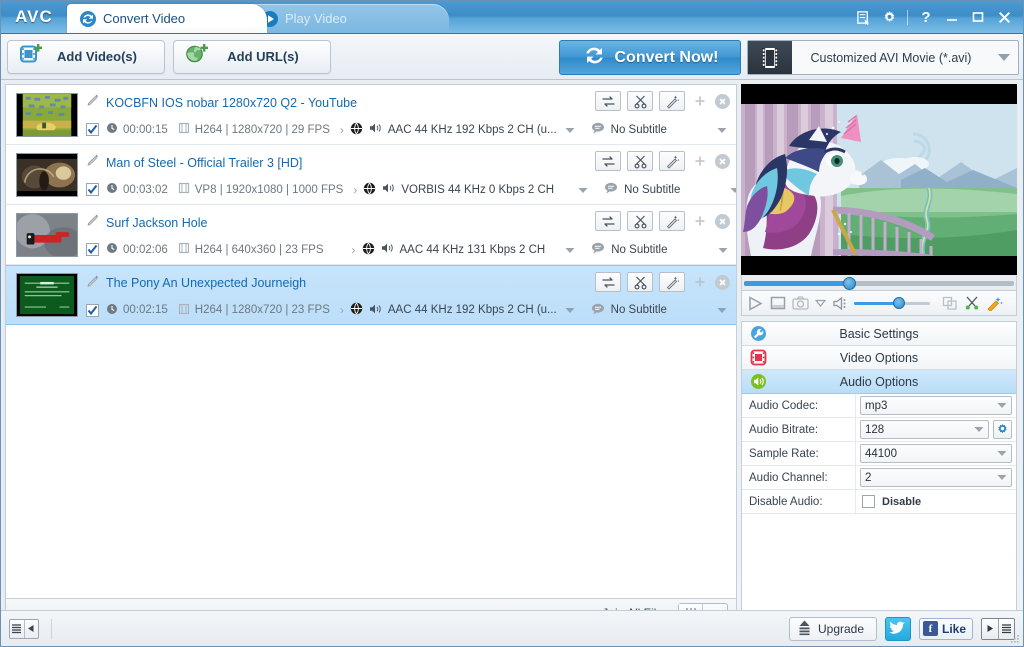  I want to click on facebook-like-button: f Like, so click(945, 628).